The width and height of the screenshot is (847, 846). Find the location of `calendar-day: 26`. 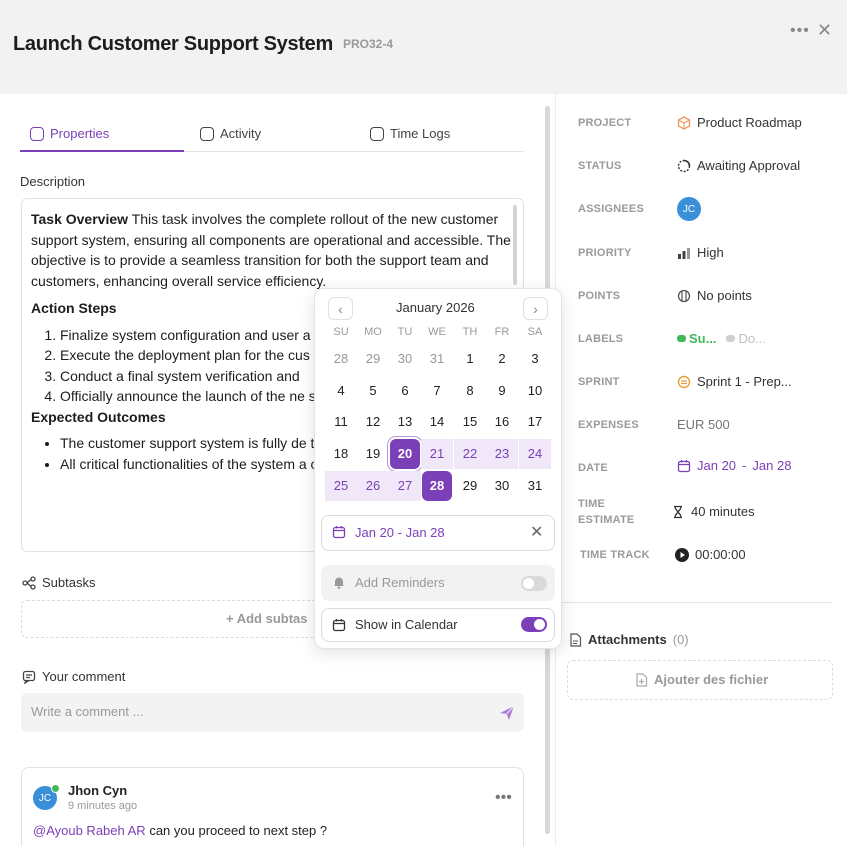

calendar-day: 26 is located at coordinates (373, 486).